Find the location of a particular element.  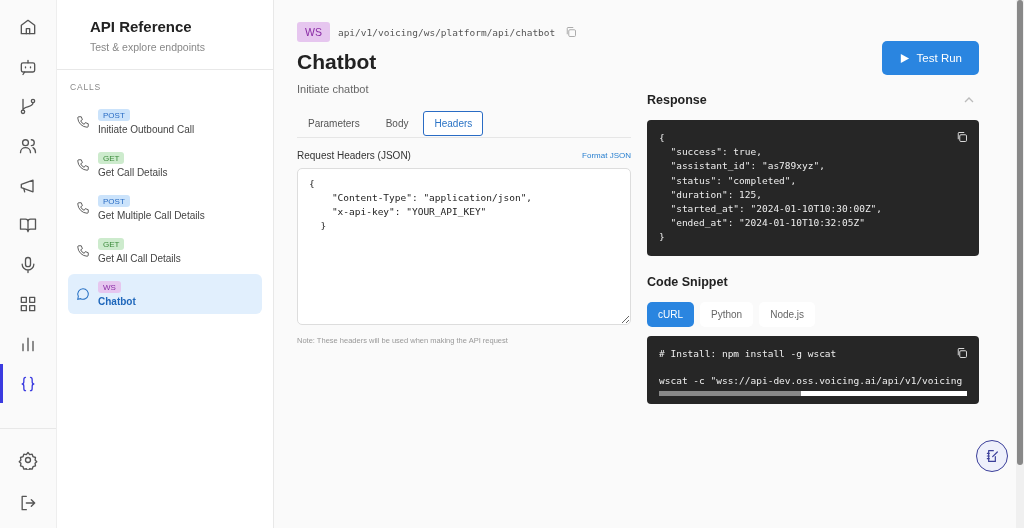

notes-button is located at coordinates (992, 456).